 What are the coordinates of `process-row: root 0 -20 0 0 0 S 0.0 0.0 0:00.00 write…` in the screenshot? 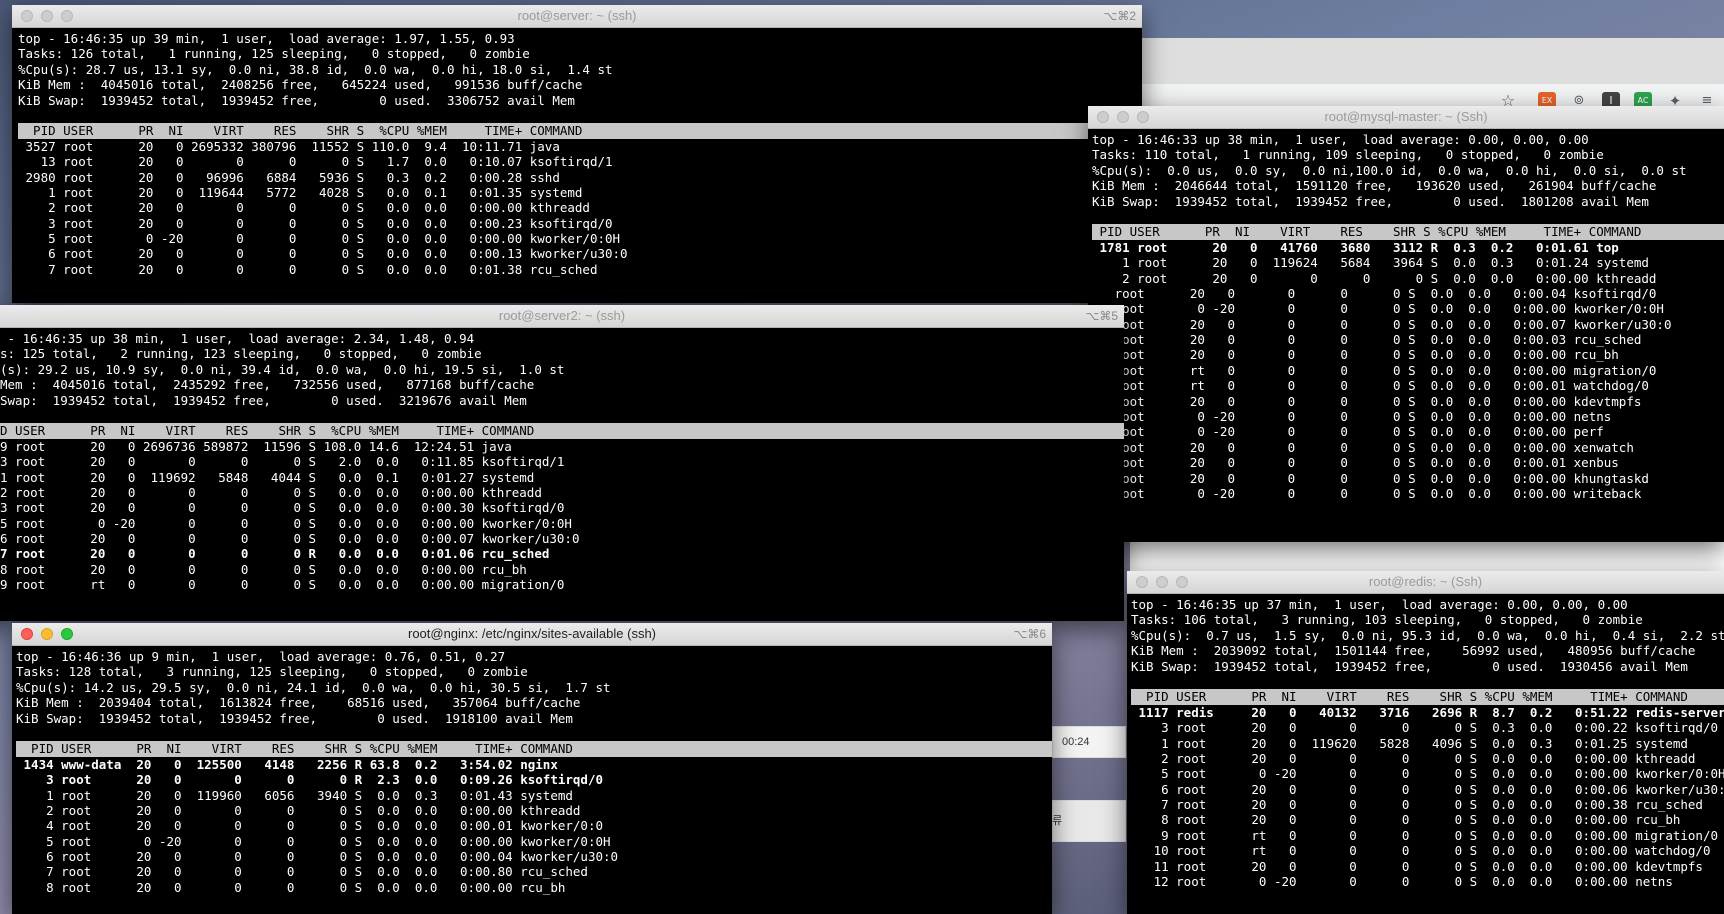 It's located at (1367, 493).